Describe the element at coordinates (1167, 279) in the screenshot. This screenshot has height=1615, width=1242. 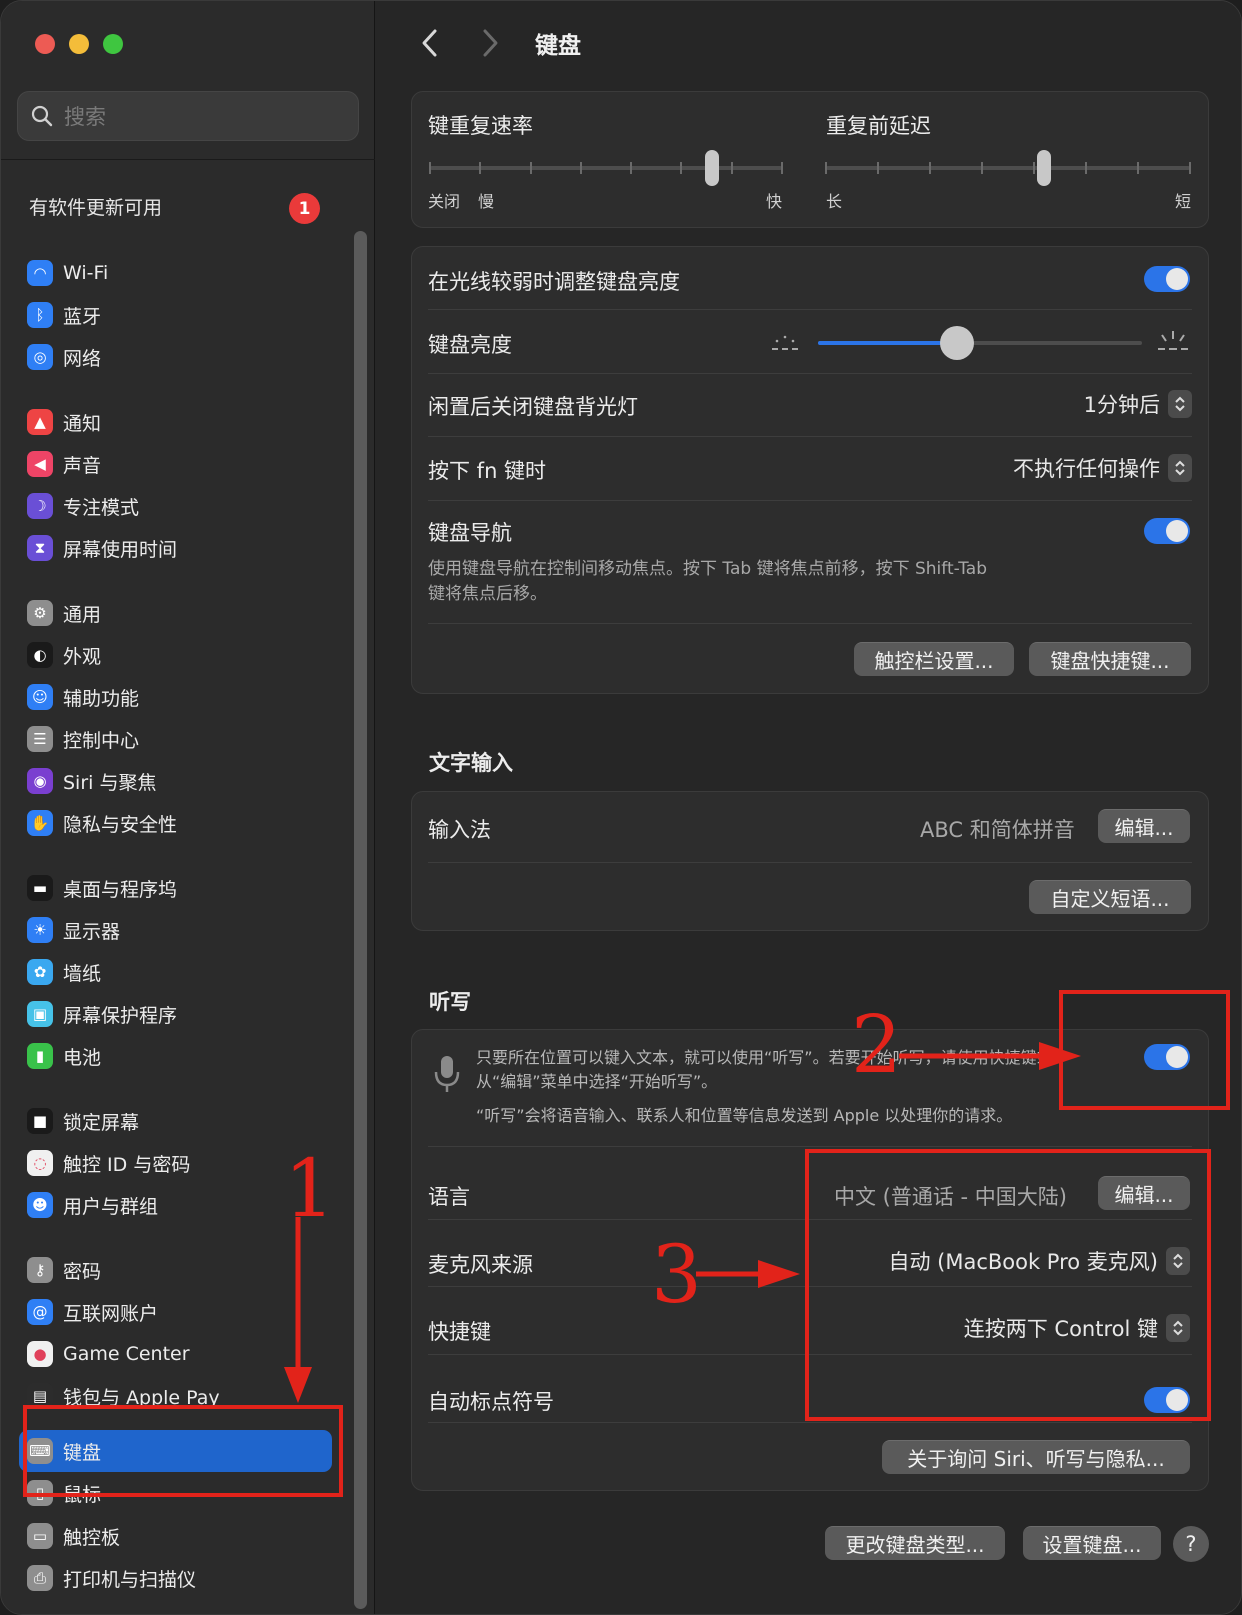
I see `adjust-brightness-toggle` at that location.